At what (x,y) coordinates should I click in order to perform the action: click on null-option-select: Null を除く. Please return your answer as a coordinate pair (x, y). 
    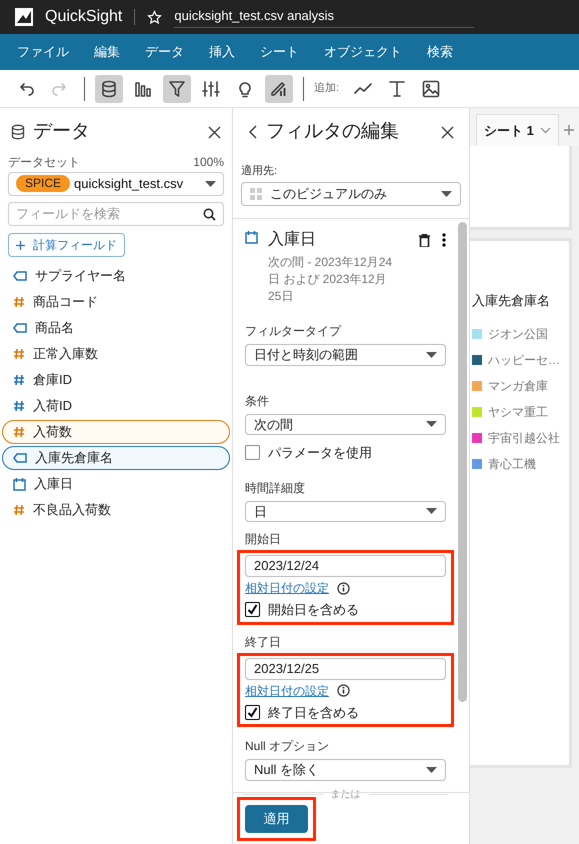
    Looking at the image, I should click on (345, 769).